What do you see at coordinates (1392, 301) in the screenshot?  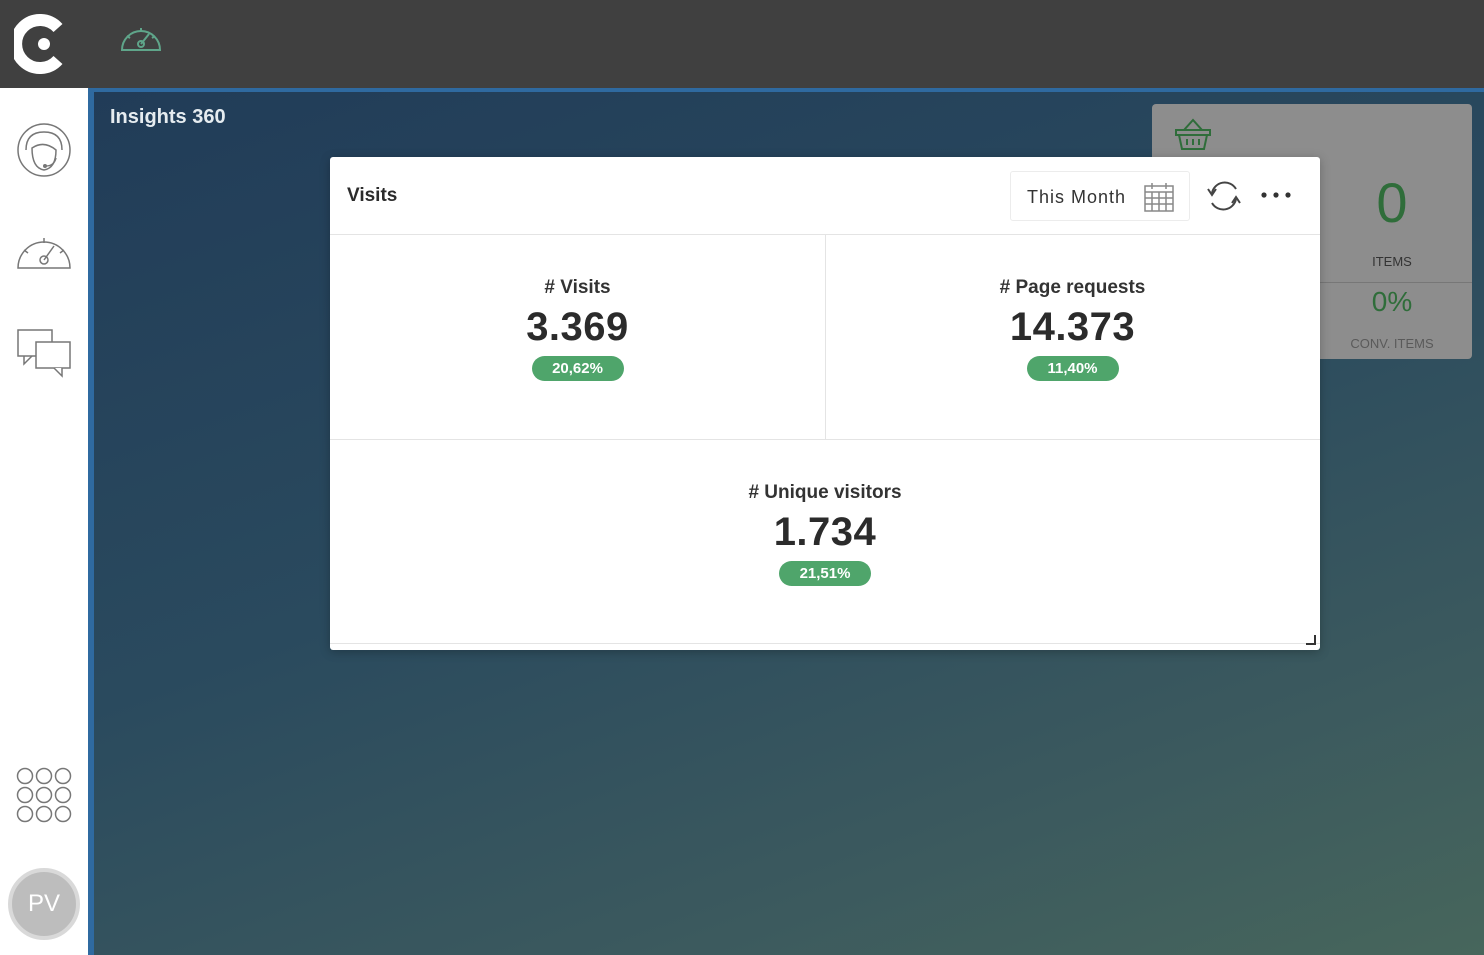 I see `conv-items-value: 0%` at bounding box center [1392, 301].